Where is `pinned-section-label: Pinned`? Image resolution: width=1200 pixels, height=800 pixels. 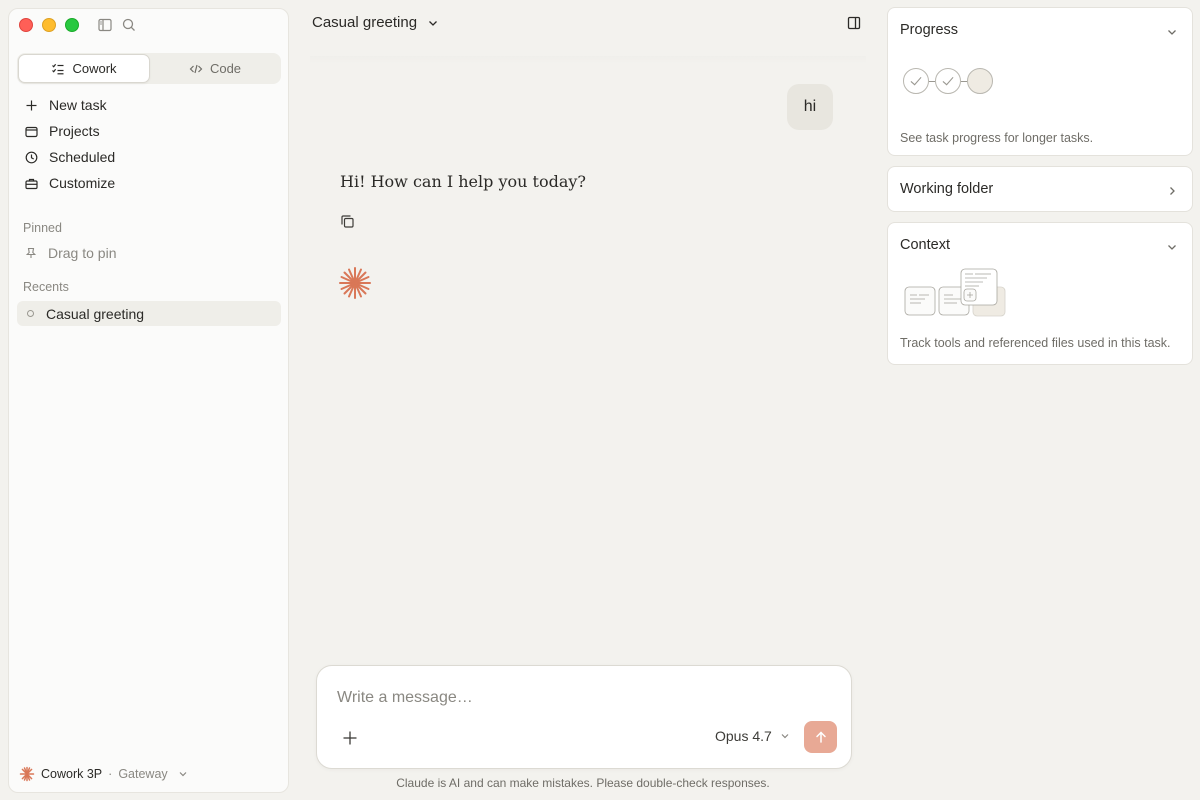
pinned-section-label: Pinned is located at coordinates (42, 228).